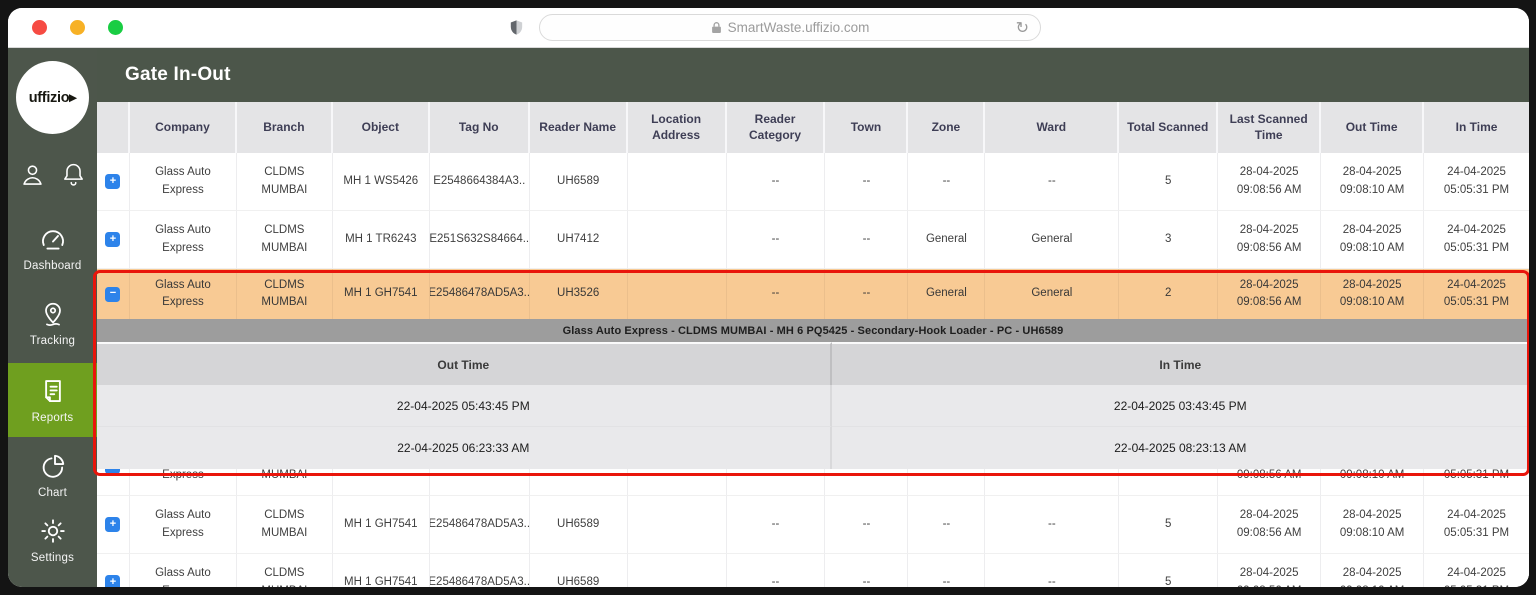 This screenshot has height=595, width=1536. I want to click on column-header: Reader Name, so click(579, 127).